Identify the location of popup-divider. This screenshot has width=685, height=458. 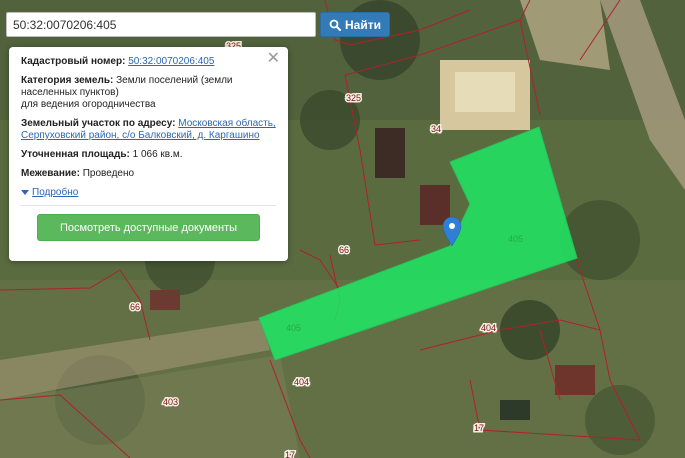
(148, 205).